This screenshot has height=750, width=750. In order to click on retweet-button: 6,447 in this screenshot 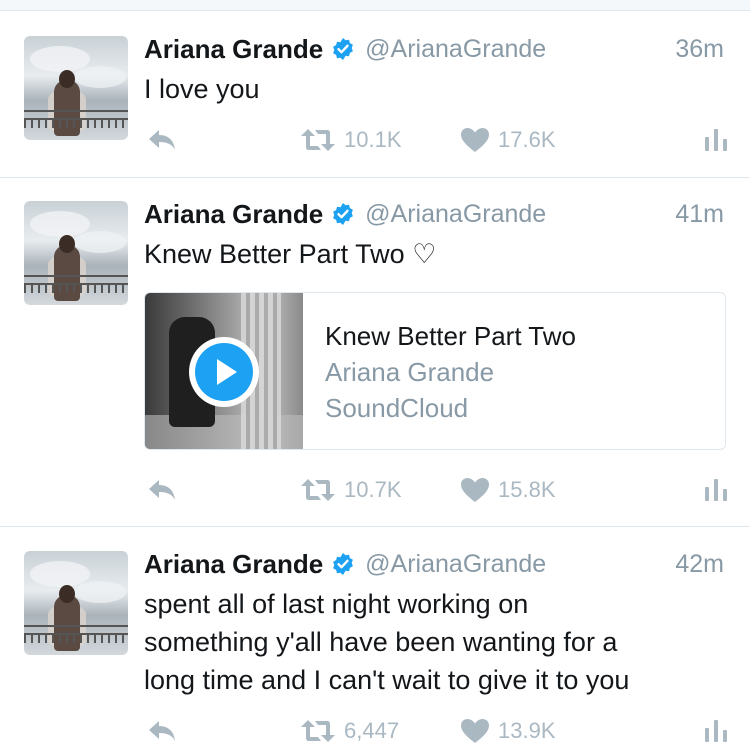, I will do `click(349, 731)`.